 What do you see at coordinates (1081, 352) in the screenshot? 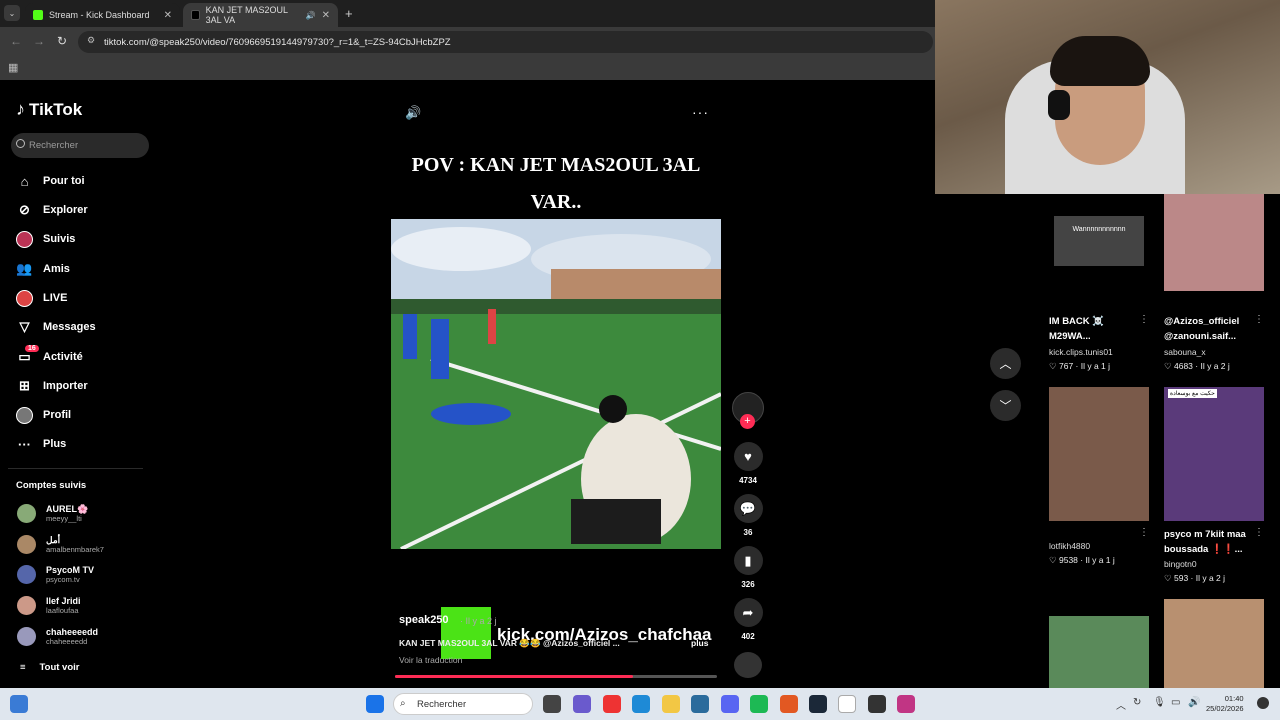
I see `feed-card-user: kick.clips.tunis01` at bounding box center [1081, 352].